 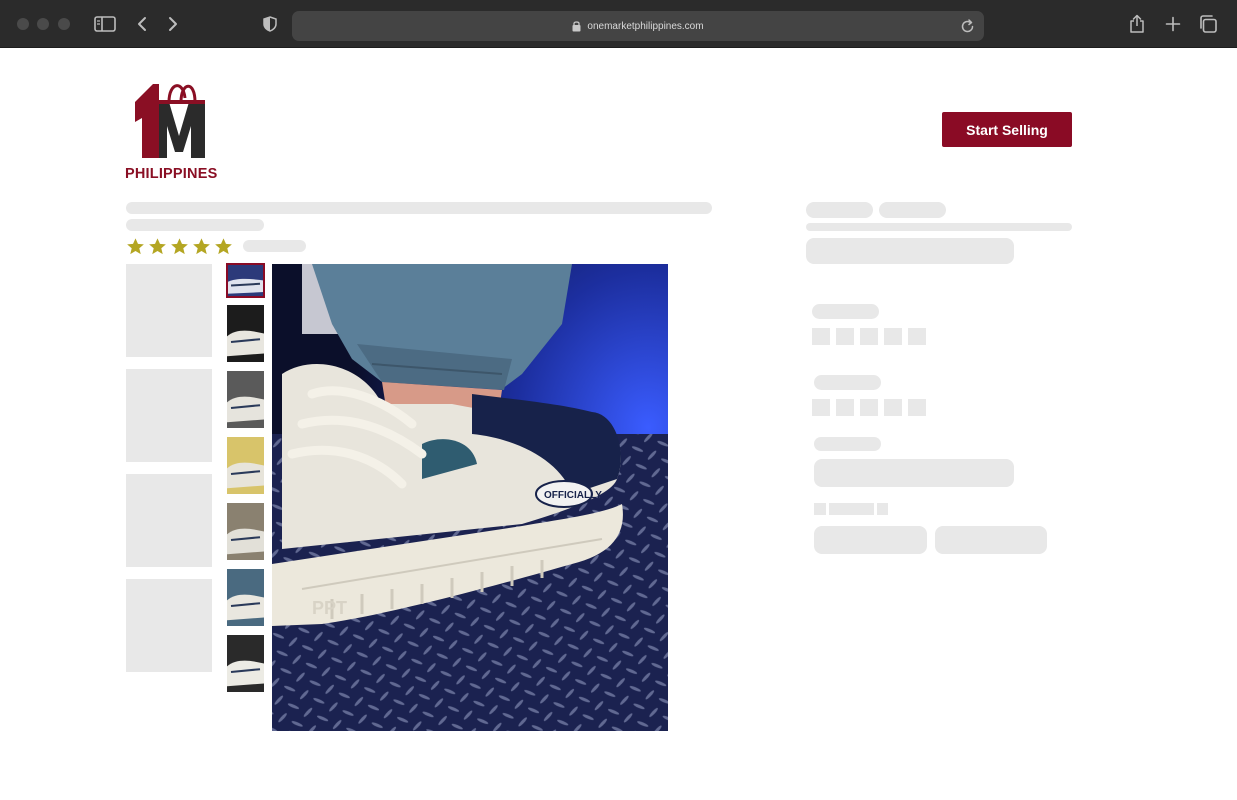 I want to click on address-bar: onemarketphilippines.com, so click(x=638, y=26).